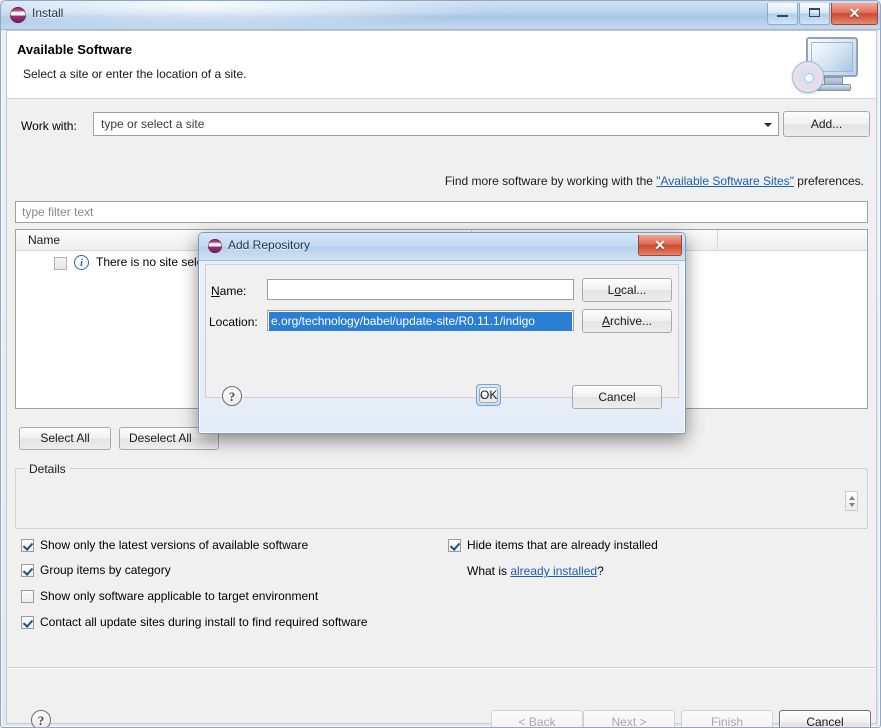  What do you see at coordinates (269, 245) in the screenshot?
I see `dialog-title: Add Repository` at bounding box center [269, 245].